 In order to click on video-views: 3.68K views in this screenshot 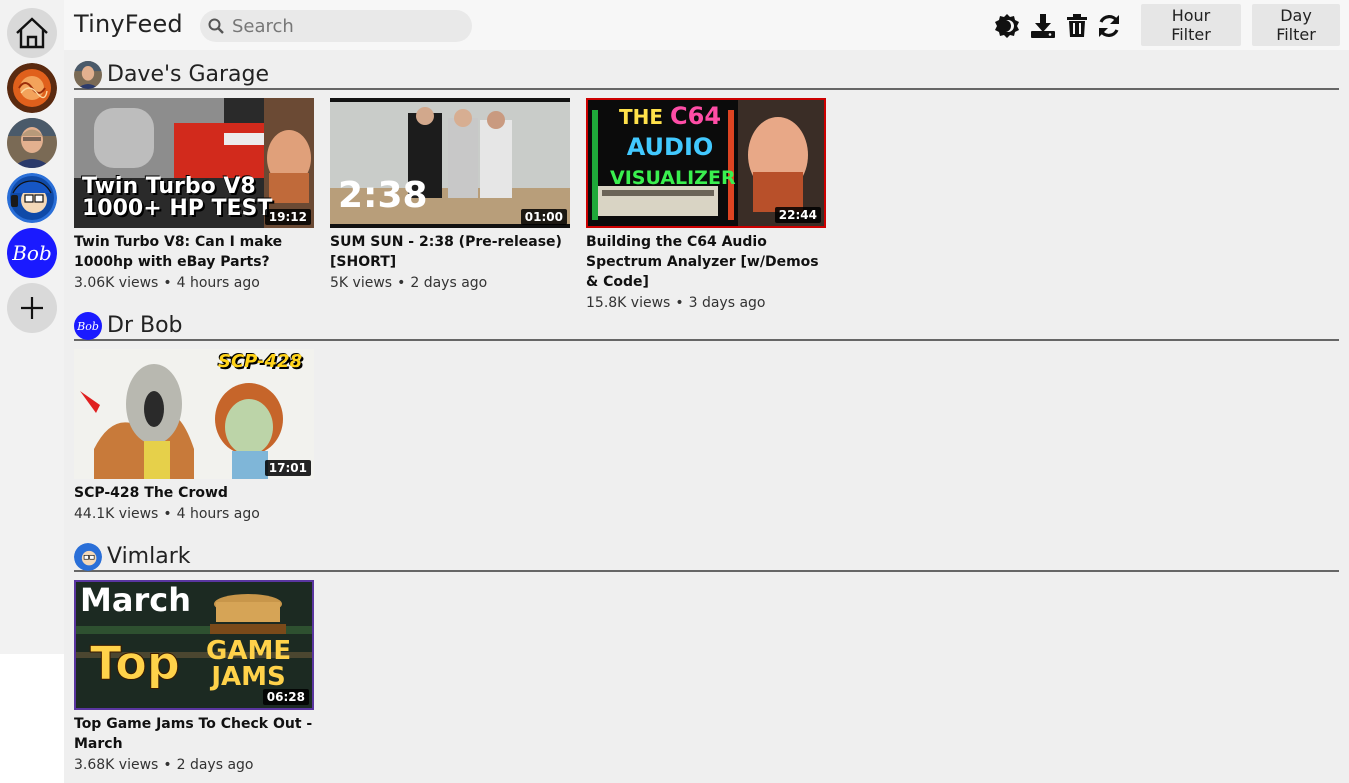, I will do `click(116, 765)`.